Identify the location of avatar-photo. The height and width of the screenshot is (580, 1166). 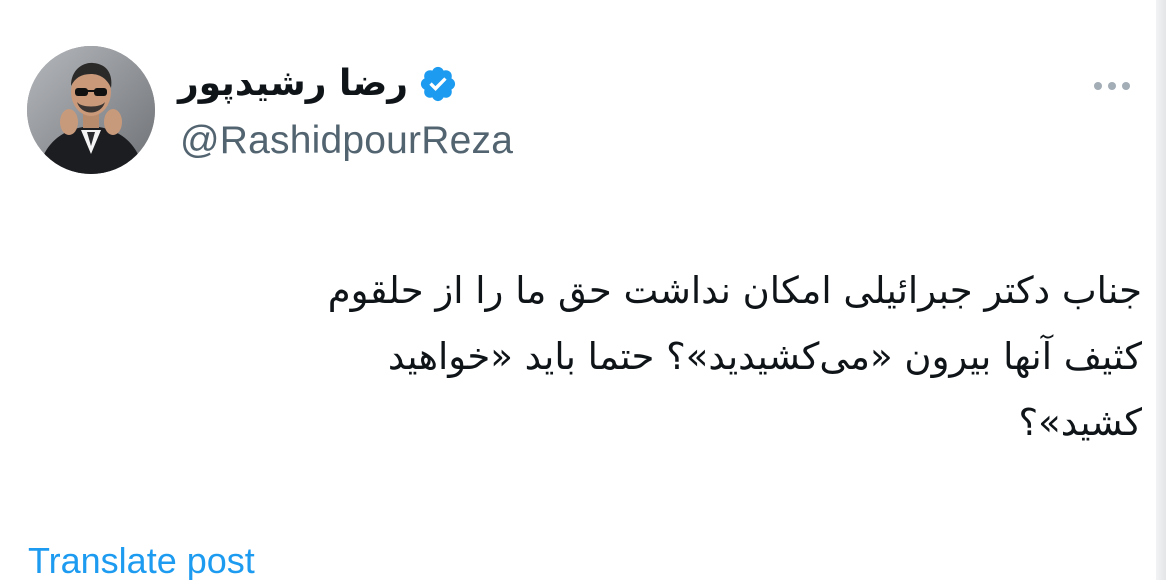
(91, 110).